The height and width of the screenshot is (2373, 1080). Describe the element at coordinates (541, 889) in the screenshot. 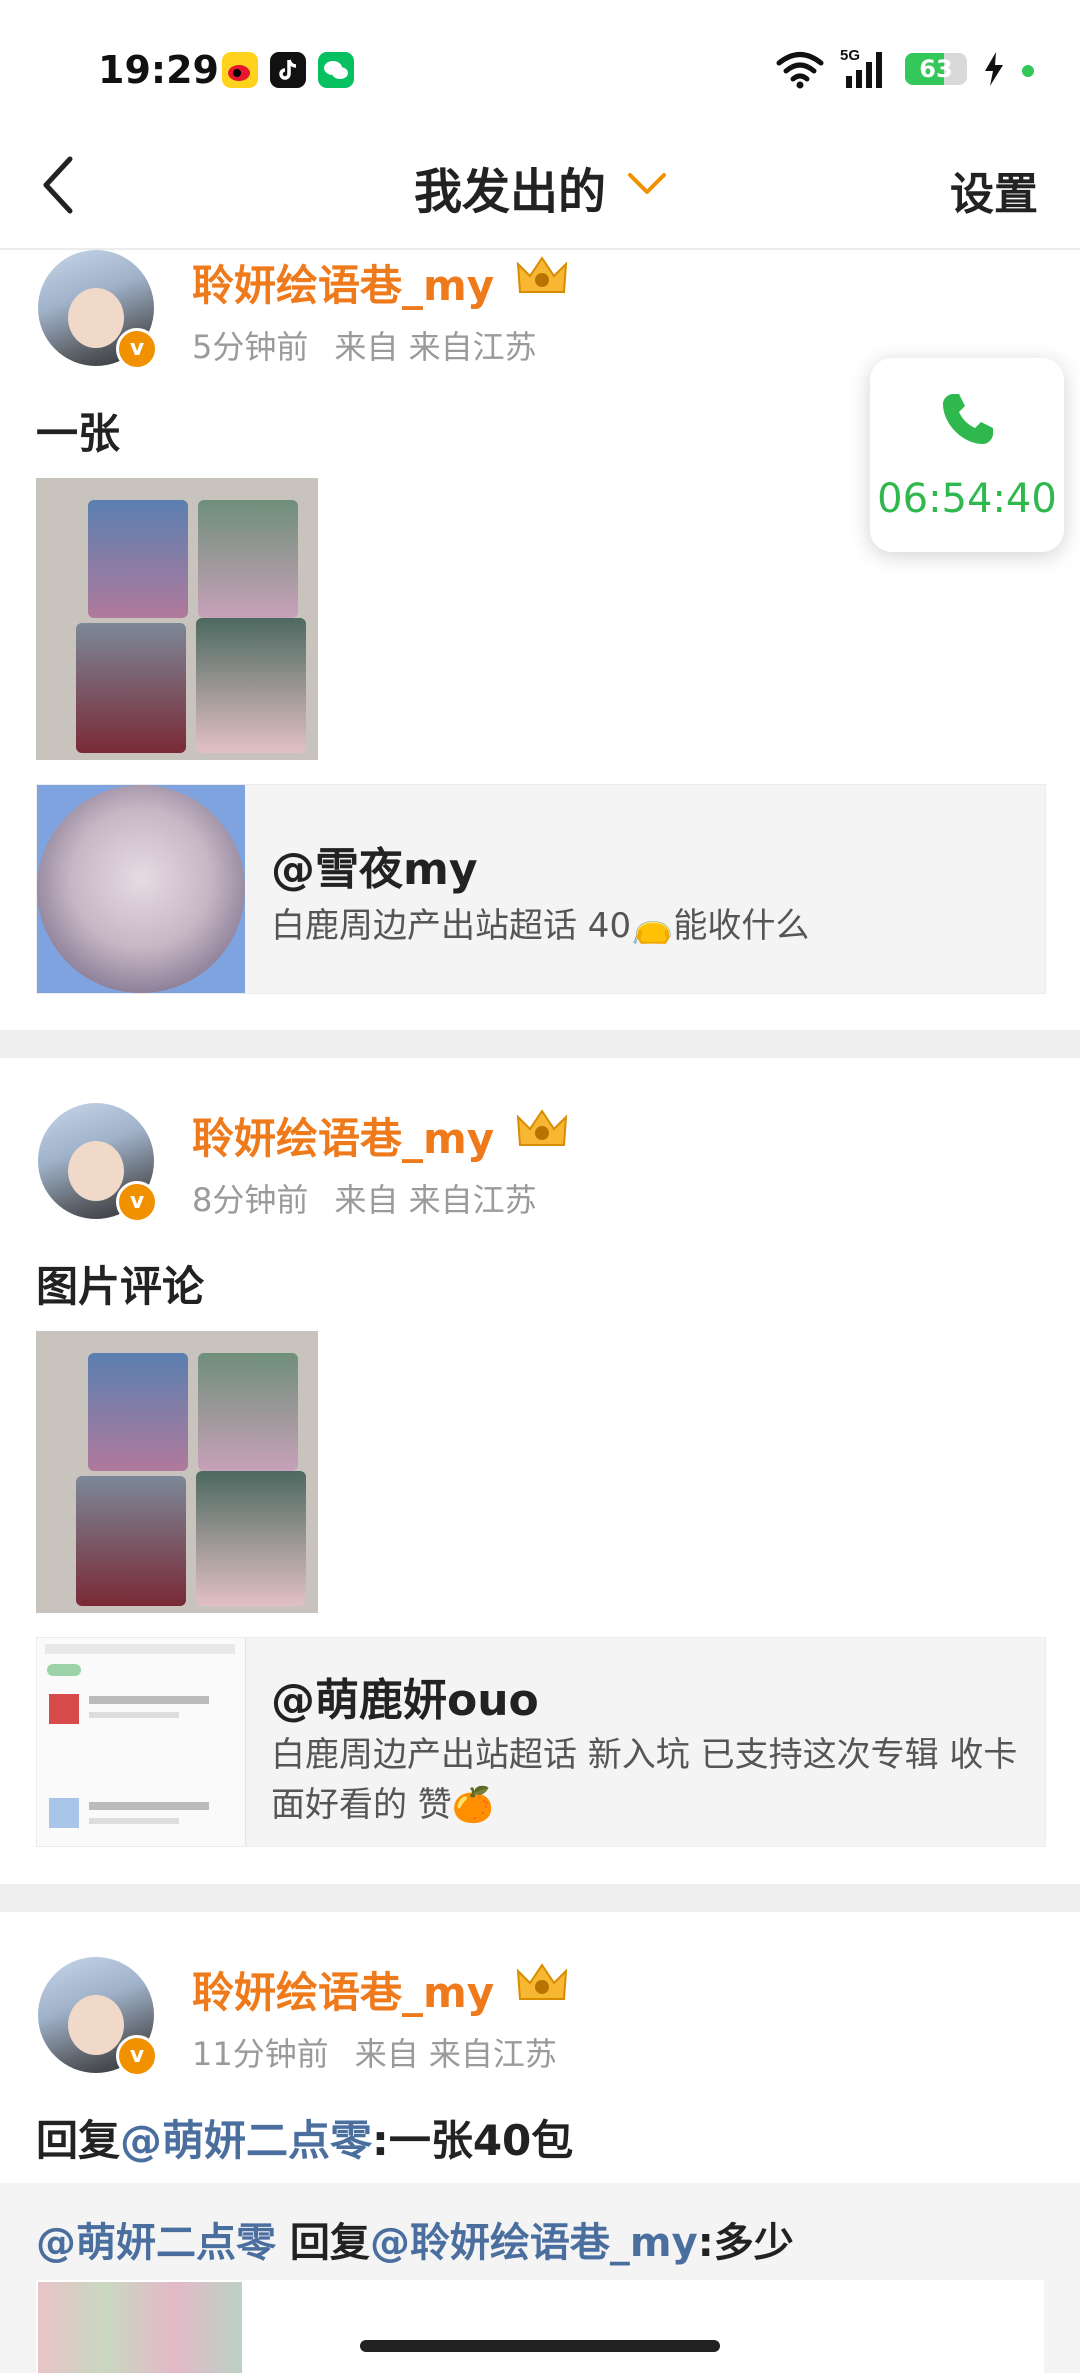

I see `quoted-post: @雪夜my 白鹿周边产出站超话 40👝能收什么` at that location.